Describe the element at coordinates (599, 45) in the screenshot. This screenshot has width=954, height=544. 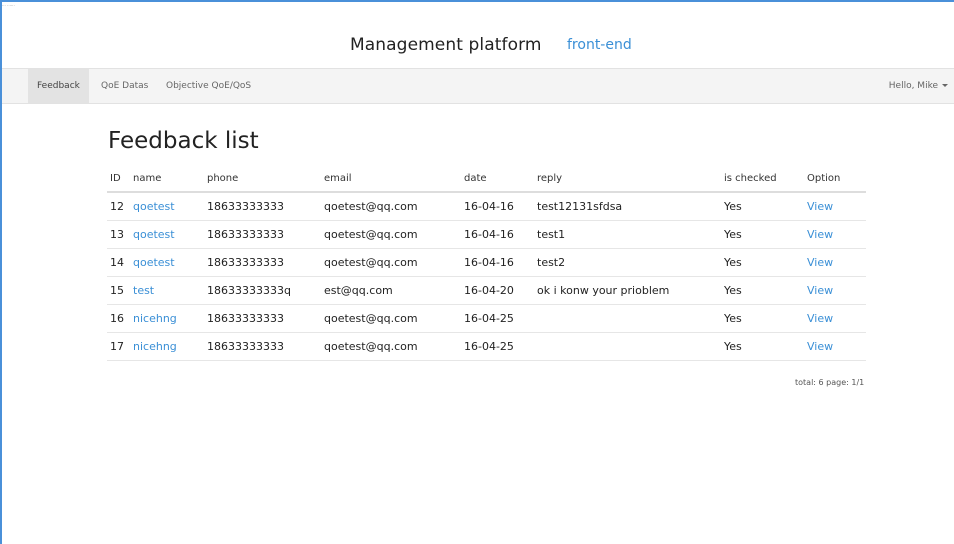
I see `brand-subtitle-link: front-end` at that location.